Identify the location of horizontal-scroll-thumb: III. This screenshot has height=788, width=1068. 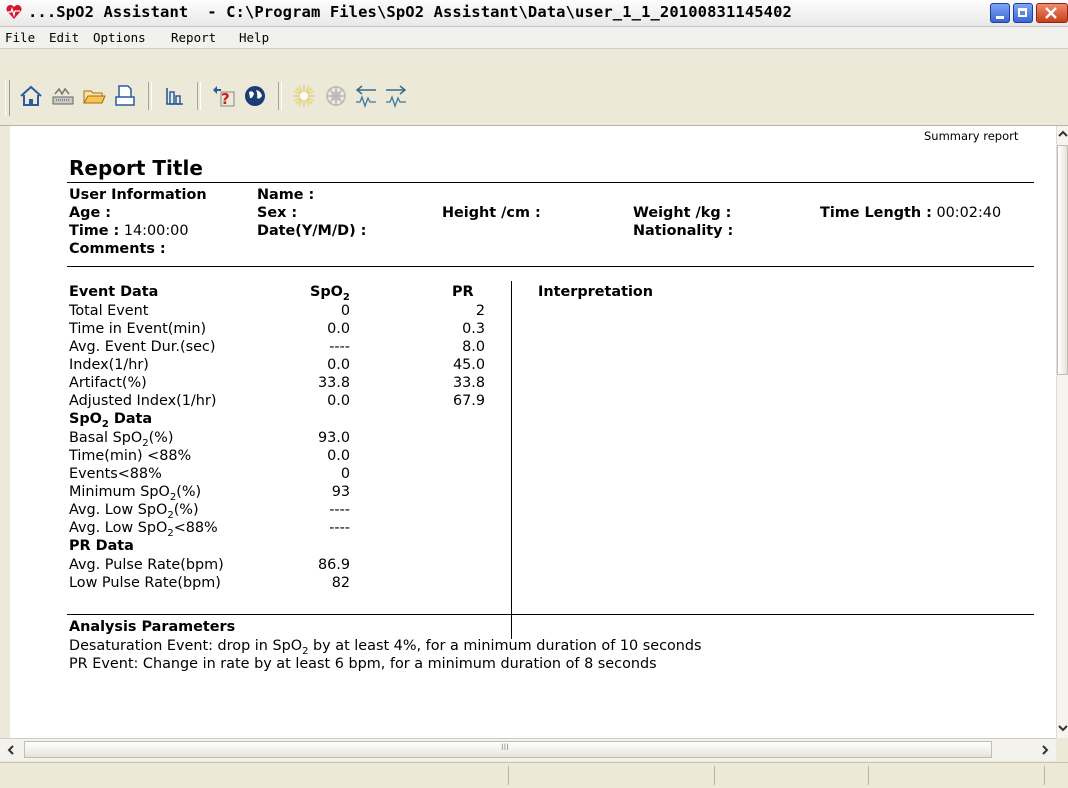
(508, 749).